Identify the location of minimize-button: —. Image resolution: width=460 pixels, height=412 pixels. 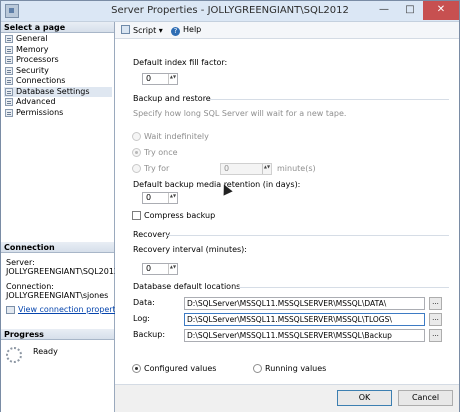
(384, 10).